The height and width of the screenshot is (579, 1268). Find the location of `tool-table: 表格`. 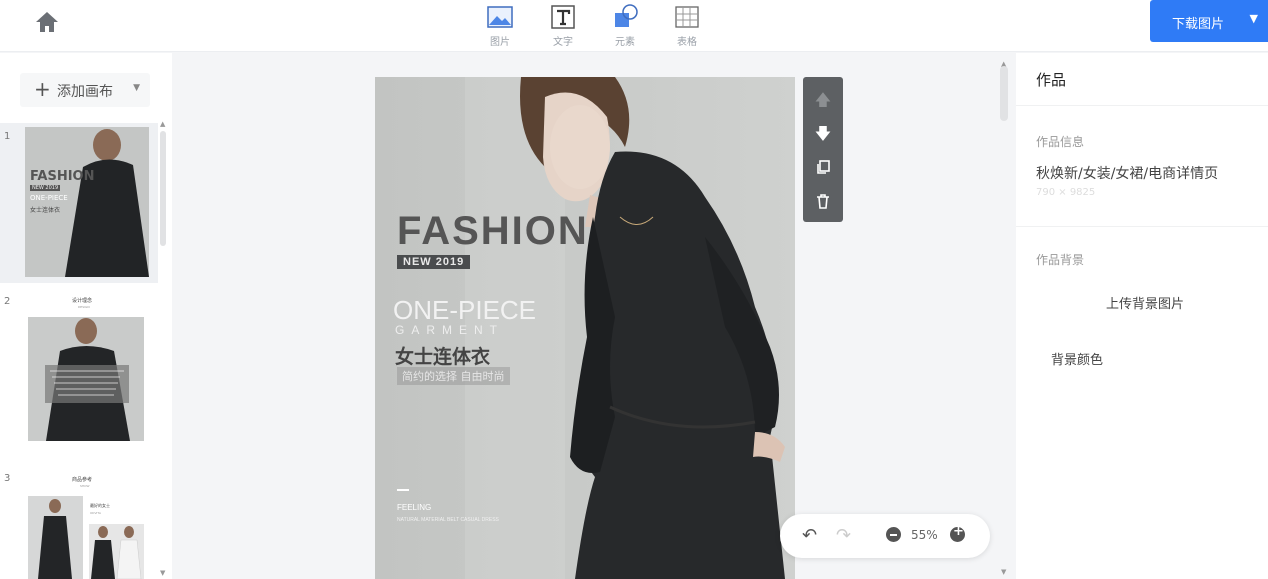

tool-table: 表格 is located at coordinates (687, 25).